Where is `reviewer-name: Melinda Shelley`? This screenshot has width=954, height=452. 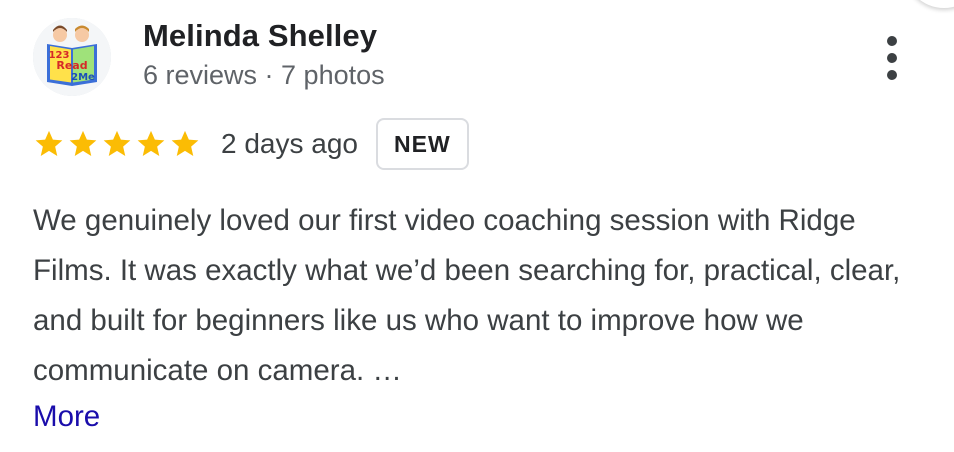 reviewer-name: Melinda Shelley is located at coordinates (260, 36).